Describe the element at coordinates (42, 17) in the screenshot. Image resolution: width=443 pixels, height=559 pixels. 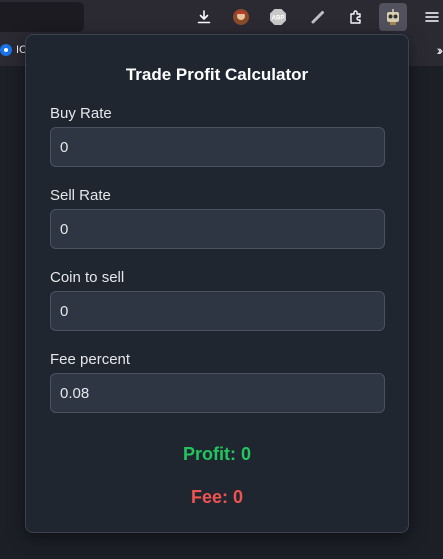
I see `url-bar` at that location.